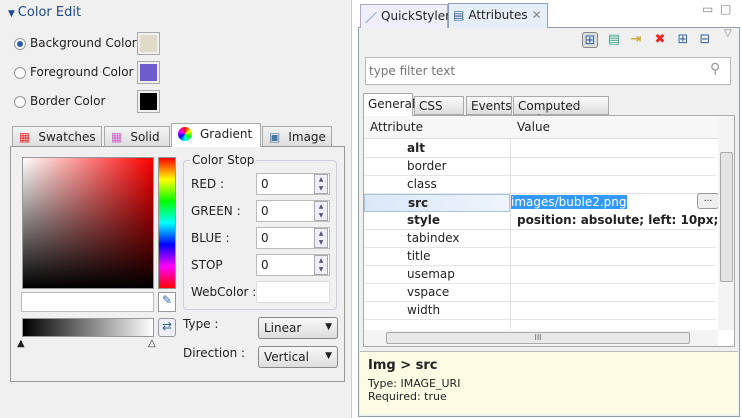  What do you see at coordinates (636, 40) in the screenshot?
I see `sync-icon: ⇥` at bounding box center [636, 40].